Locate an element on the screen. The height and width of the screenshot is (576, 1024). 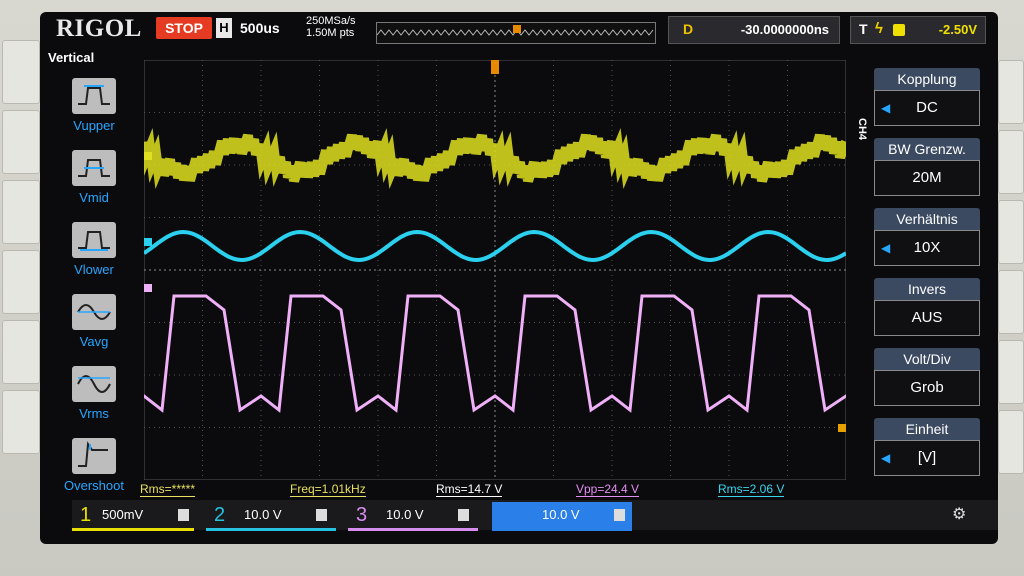
einheit-value: ◀ [V] is located at coordinates (927, 458).